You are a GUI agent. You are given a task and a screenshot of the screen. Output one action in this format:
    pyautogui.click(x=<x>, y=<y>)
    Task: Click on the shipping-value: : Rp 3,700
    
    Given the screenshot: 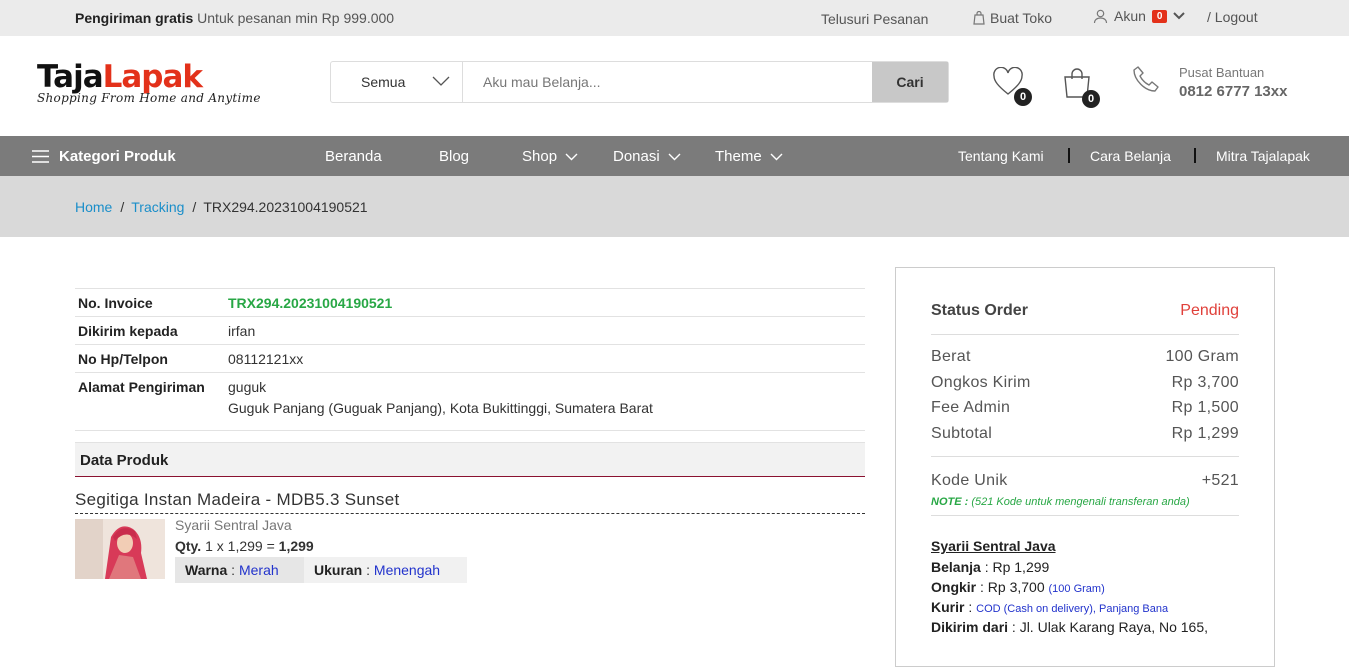 What is the action you would take?
    pyautogui.click(x=1012, y=587)
    